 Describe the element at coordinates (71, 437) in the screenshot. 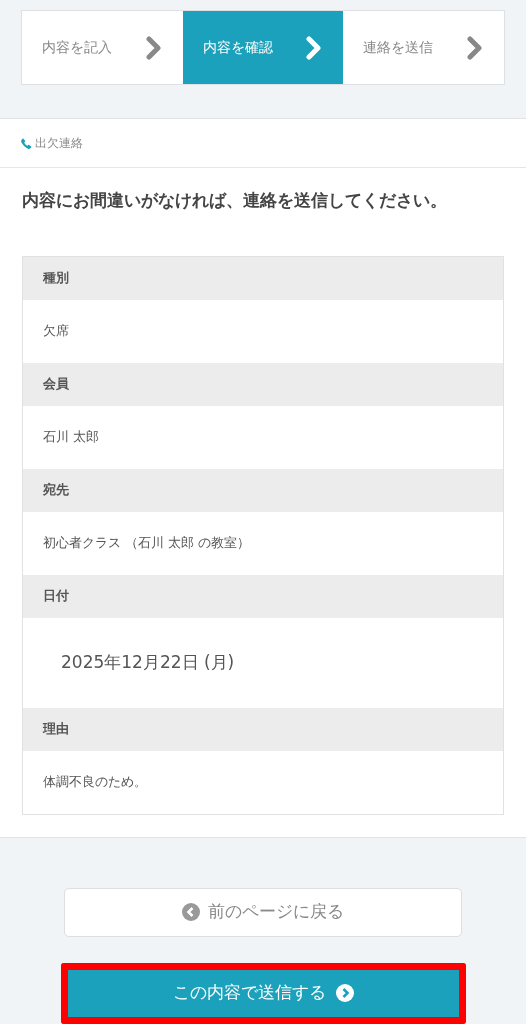

I see `field-value: 石川 太郎` at that location.